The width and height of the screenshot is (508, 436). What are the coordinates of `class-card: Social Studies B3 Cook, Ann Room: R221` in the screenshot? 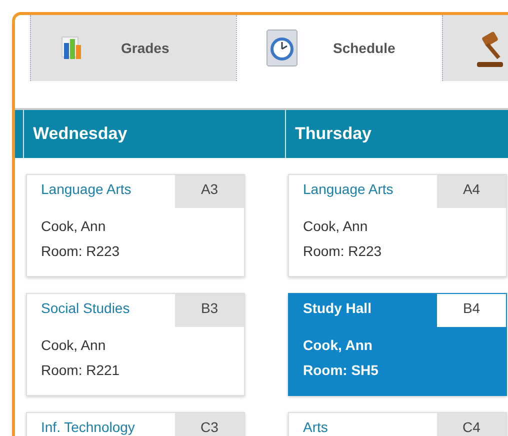 It's located at (135, 344).